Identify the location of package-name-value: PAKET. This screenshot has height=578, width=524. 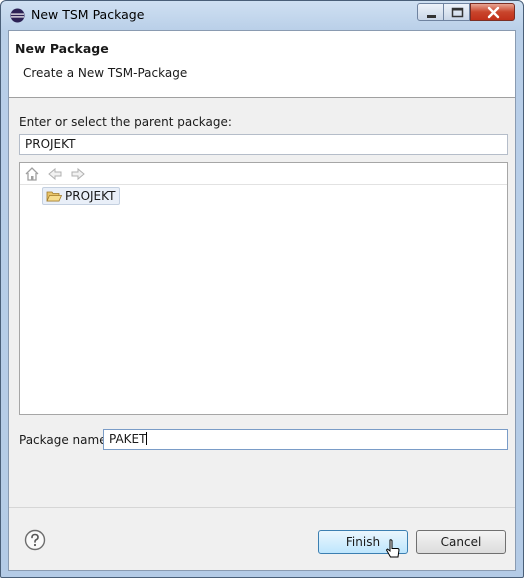
(128, 439).